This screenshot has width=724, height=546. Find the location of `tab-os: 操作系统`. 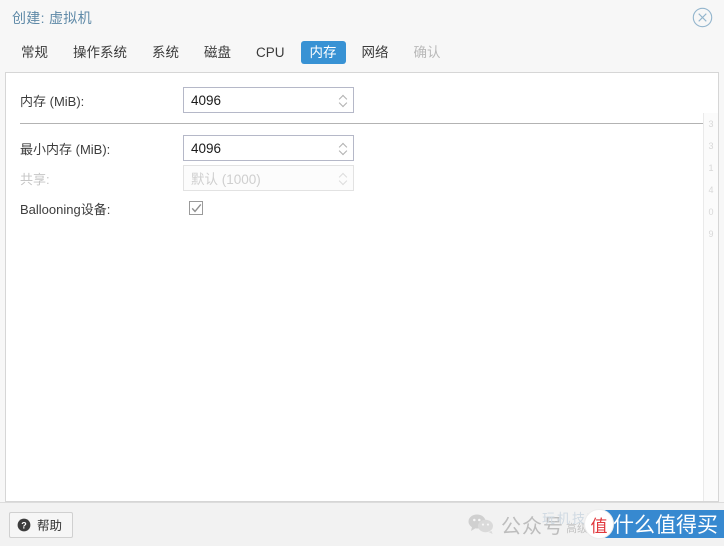

tab-os: 操作系统 is located at coordinates (100, 52).